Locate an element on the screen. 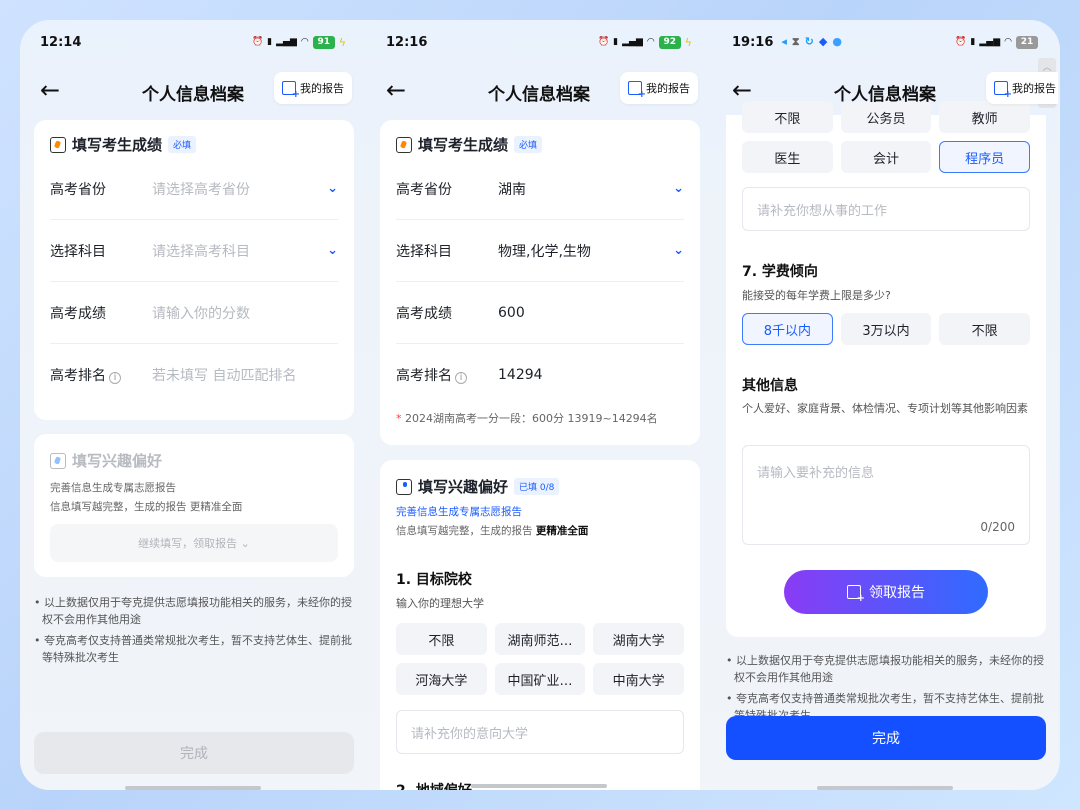 The image size is (1080, 810). hourglass-icon: ⧗ is located at coordinates (795, 41).